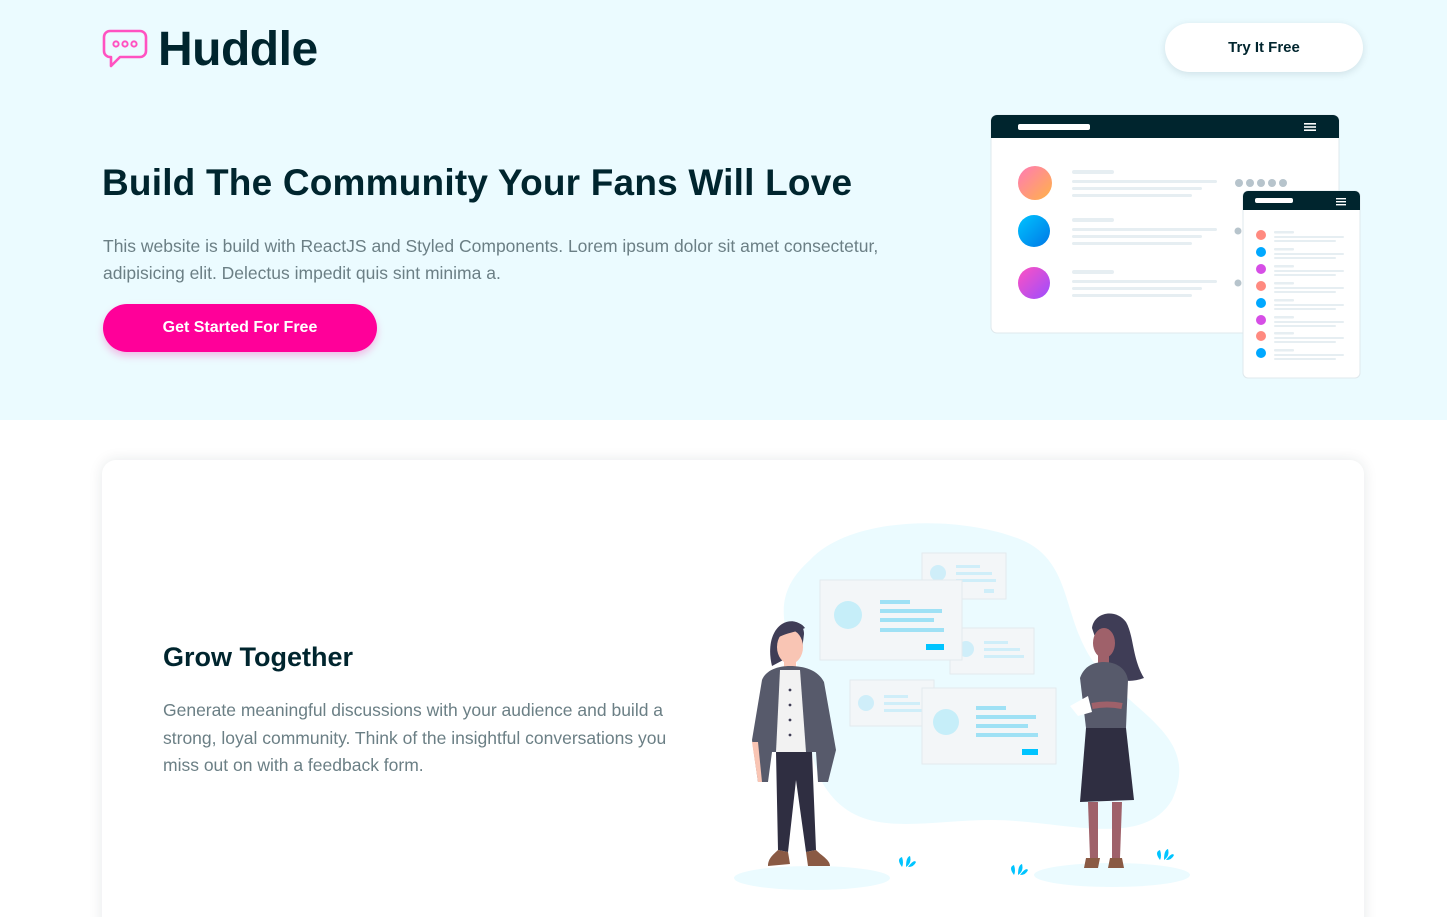  What do you see at coordinates (125, 48) in the screenshot?
I see `chat-bubble-icon` at bounding box center [125, 48].